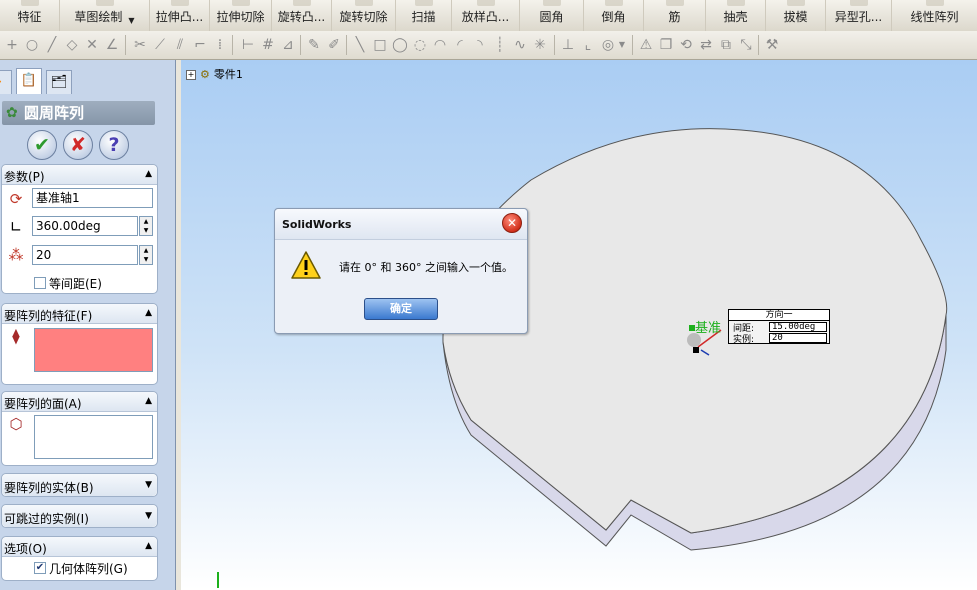 Image resolution: width=977 pixels, height=590 pixels. Describe the element at coordinates (268, 45) in the screenshot. I see `grid-icon: #` at that location.